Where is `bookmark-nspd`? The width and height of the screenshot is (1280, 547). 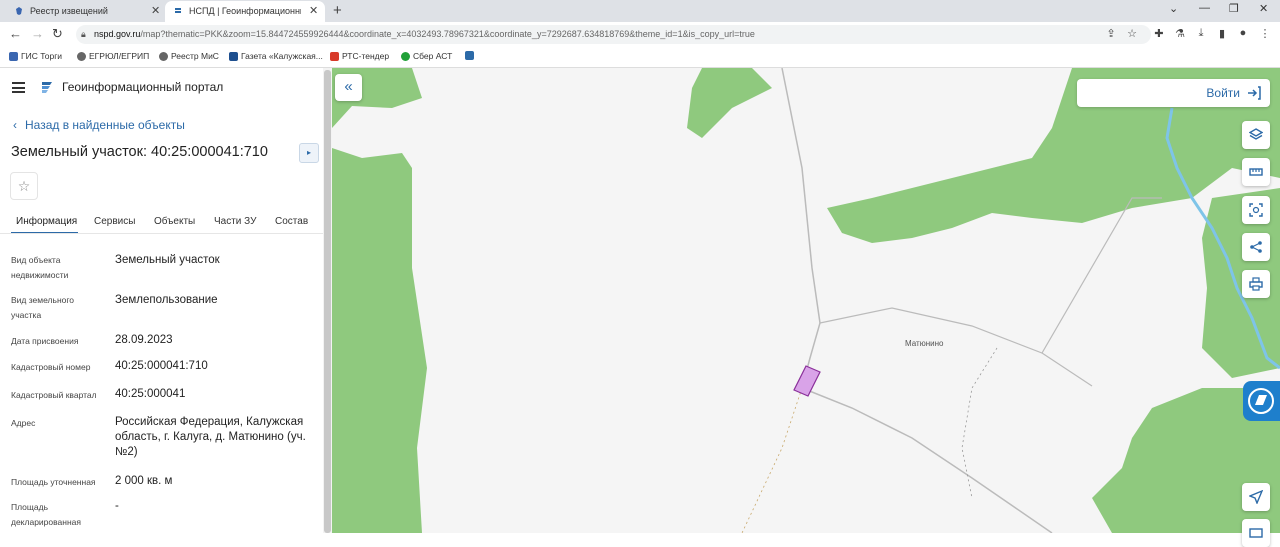 bookmark-nspd is located at coordinates (469, 55).